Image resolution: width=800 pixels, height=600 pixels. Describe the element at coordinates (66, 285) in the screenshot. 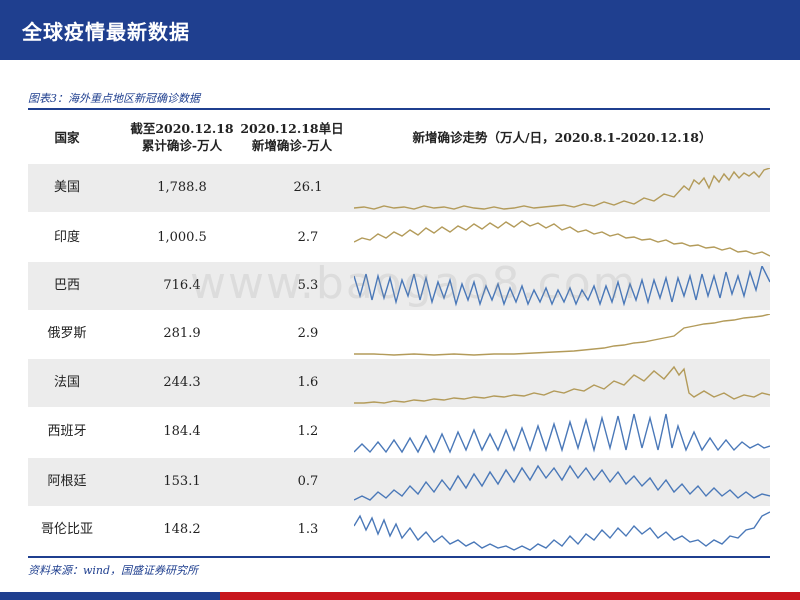

I see `country-cell: 巴西` at that location.